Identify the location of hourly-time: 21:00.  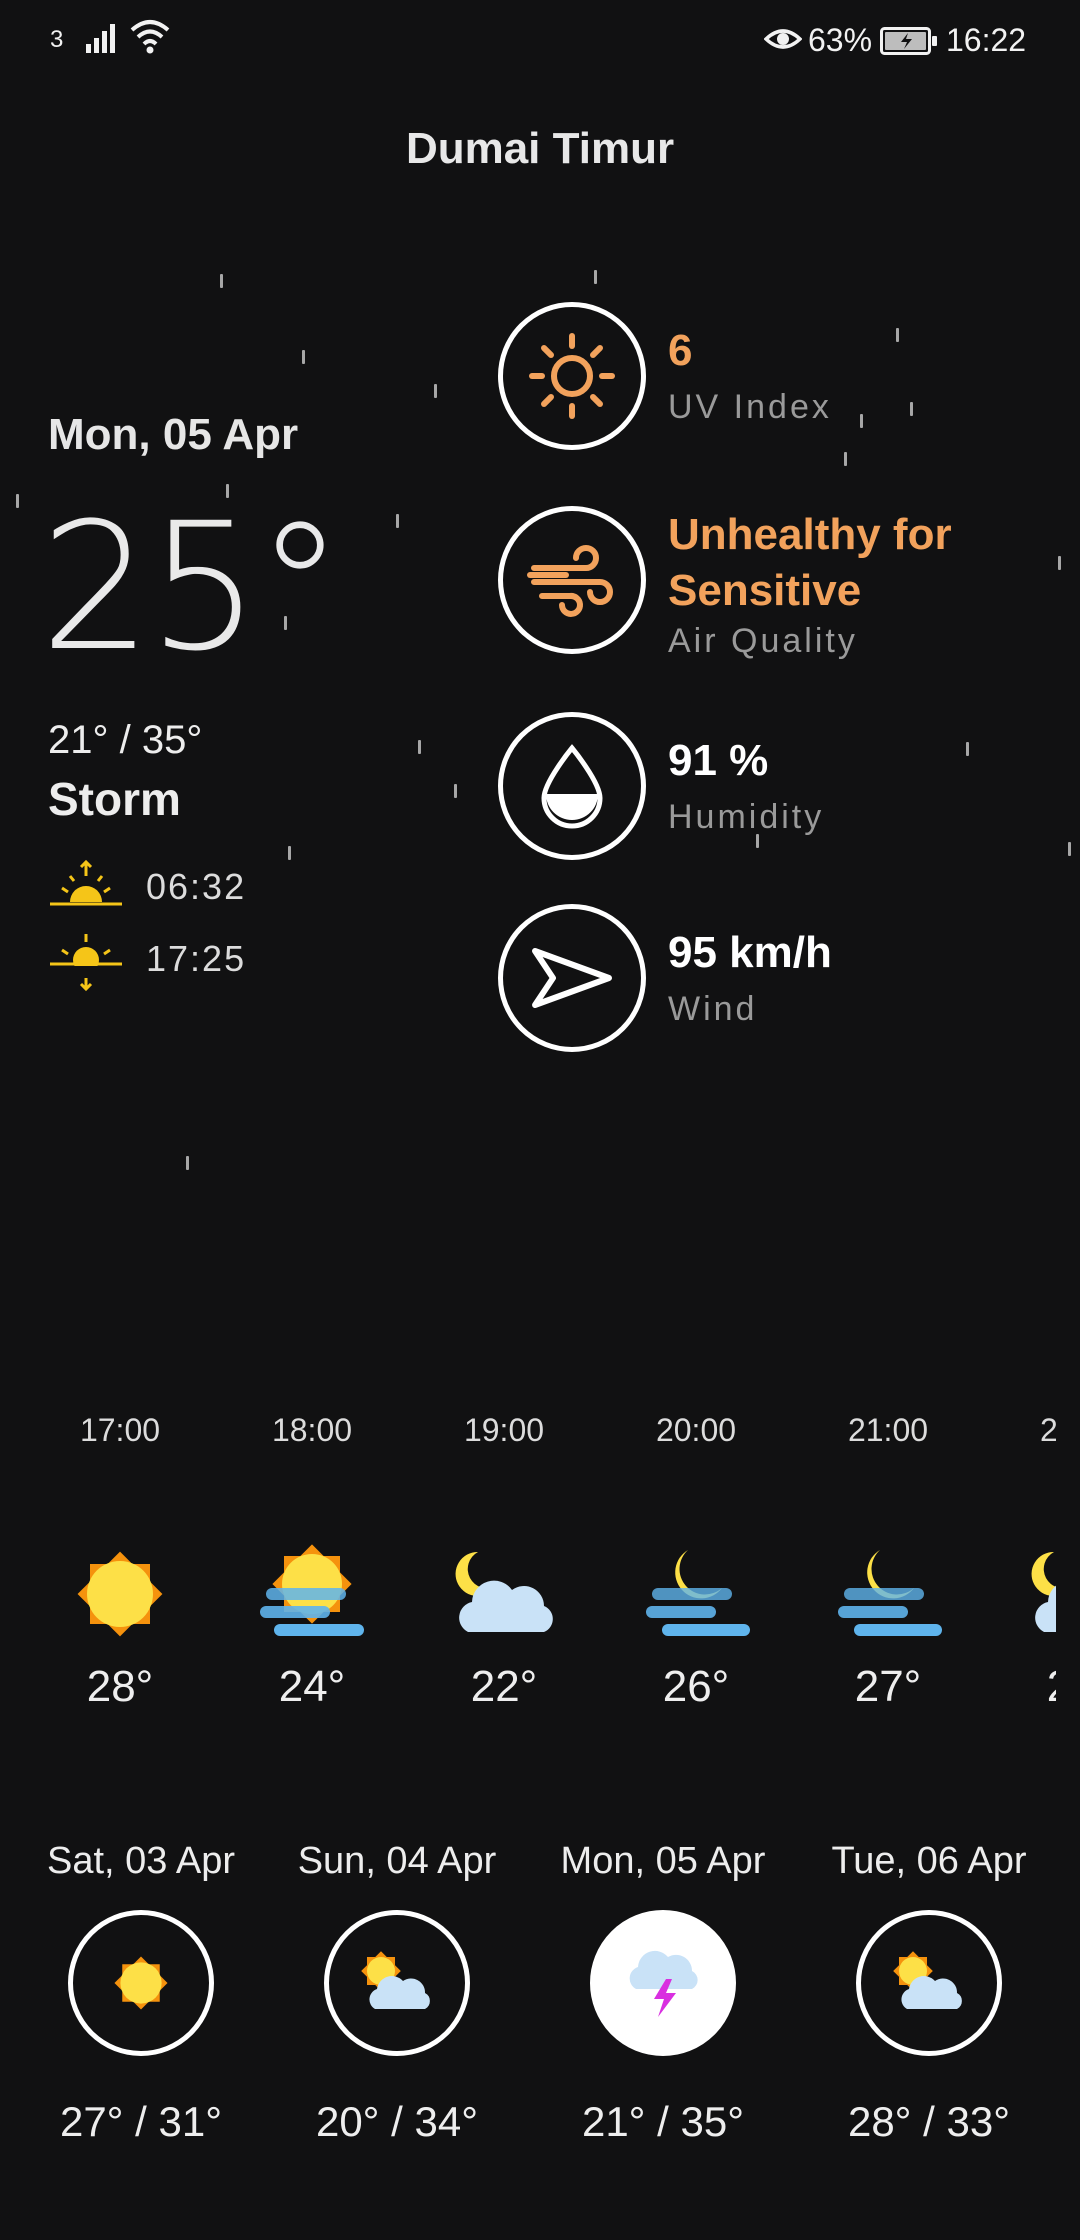
(888, 1430).